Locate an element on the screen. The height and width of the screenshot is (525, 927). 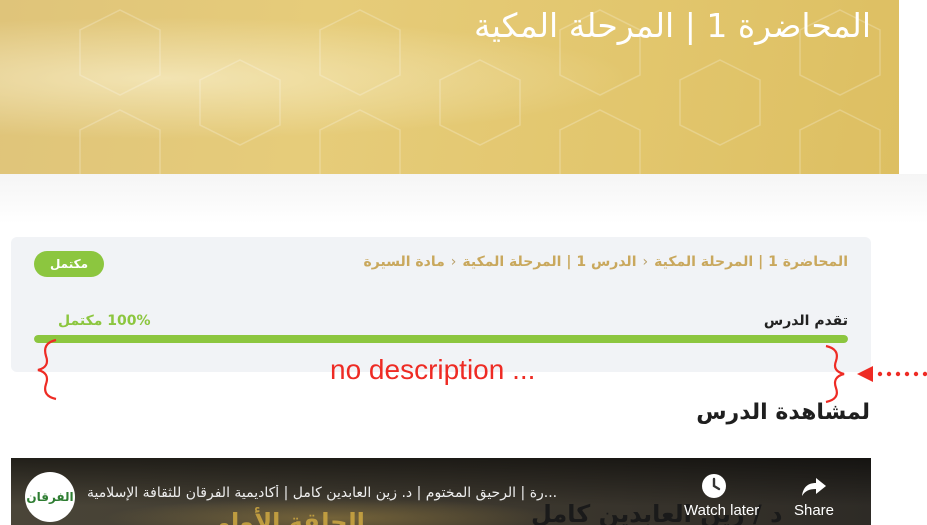
breadcrumb-item-lesson: الدرس 1 | المرحلة المكية is located at coordinates (549, 262).